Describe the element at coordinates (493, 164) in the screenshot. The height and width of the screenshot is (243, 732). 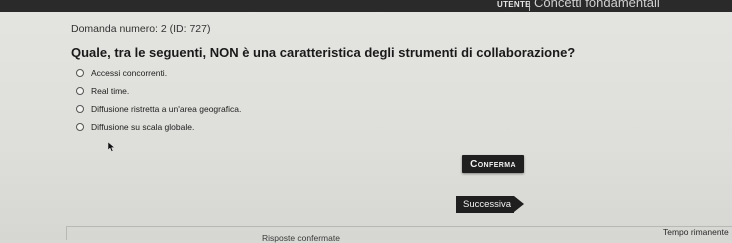
I see `confirm-button: Conferma` at that location.